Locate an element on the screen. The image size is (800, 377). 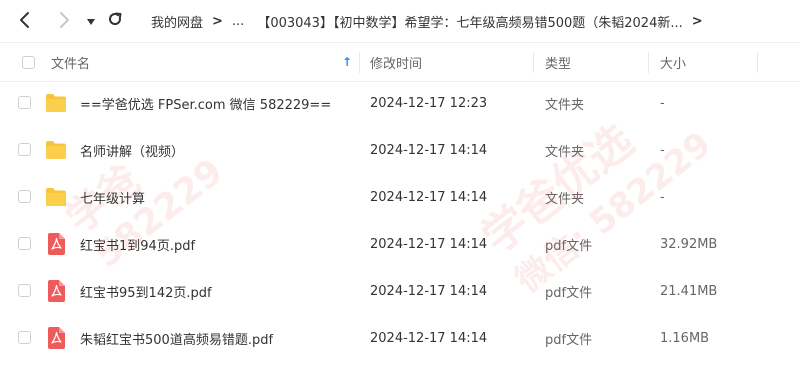
refresh-button is located at coordinates (115, 21).